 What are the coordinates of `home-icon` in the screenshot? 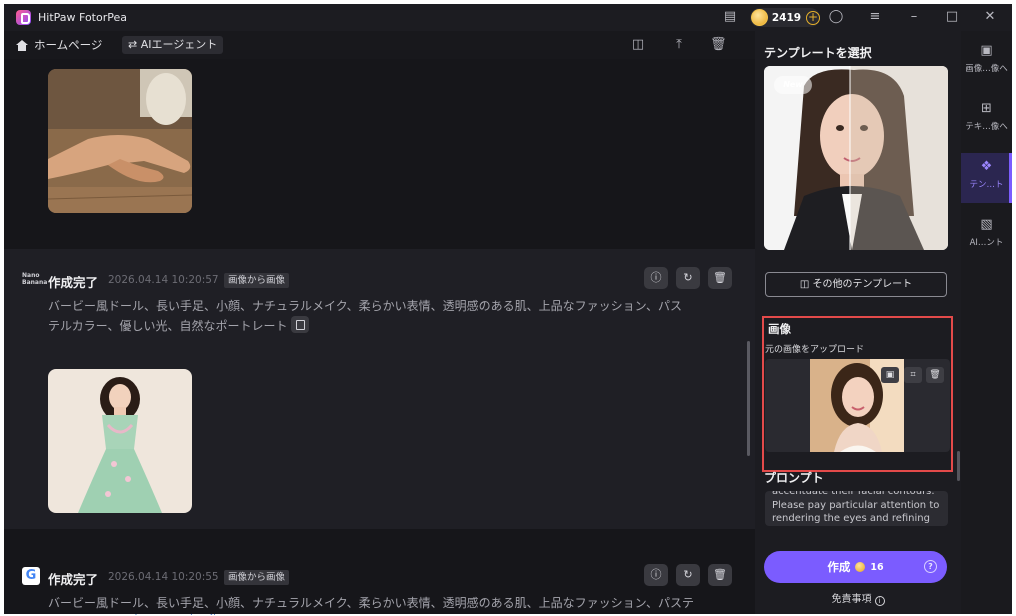 It's located at (22, 45).